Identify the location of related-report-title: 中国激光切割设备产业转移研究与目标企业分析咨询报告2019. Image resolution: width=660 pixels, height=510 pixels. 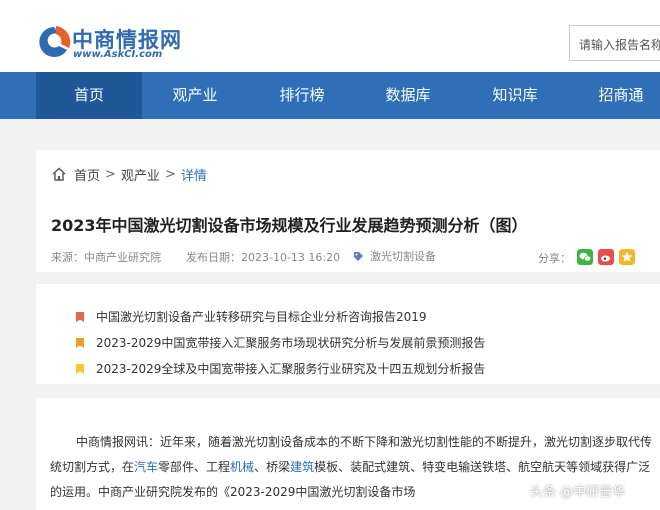
(261, 317).